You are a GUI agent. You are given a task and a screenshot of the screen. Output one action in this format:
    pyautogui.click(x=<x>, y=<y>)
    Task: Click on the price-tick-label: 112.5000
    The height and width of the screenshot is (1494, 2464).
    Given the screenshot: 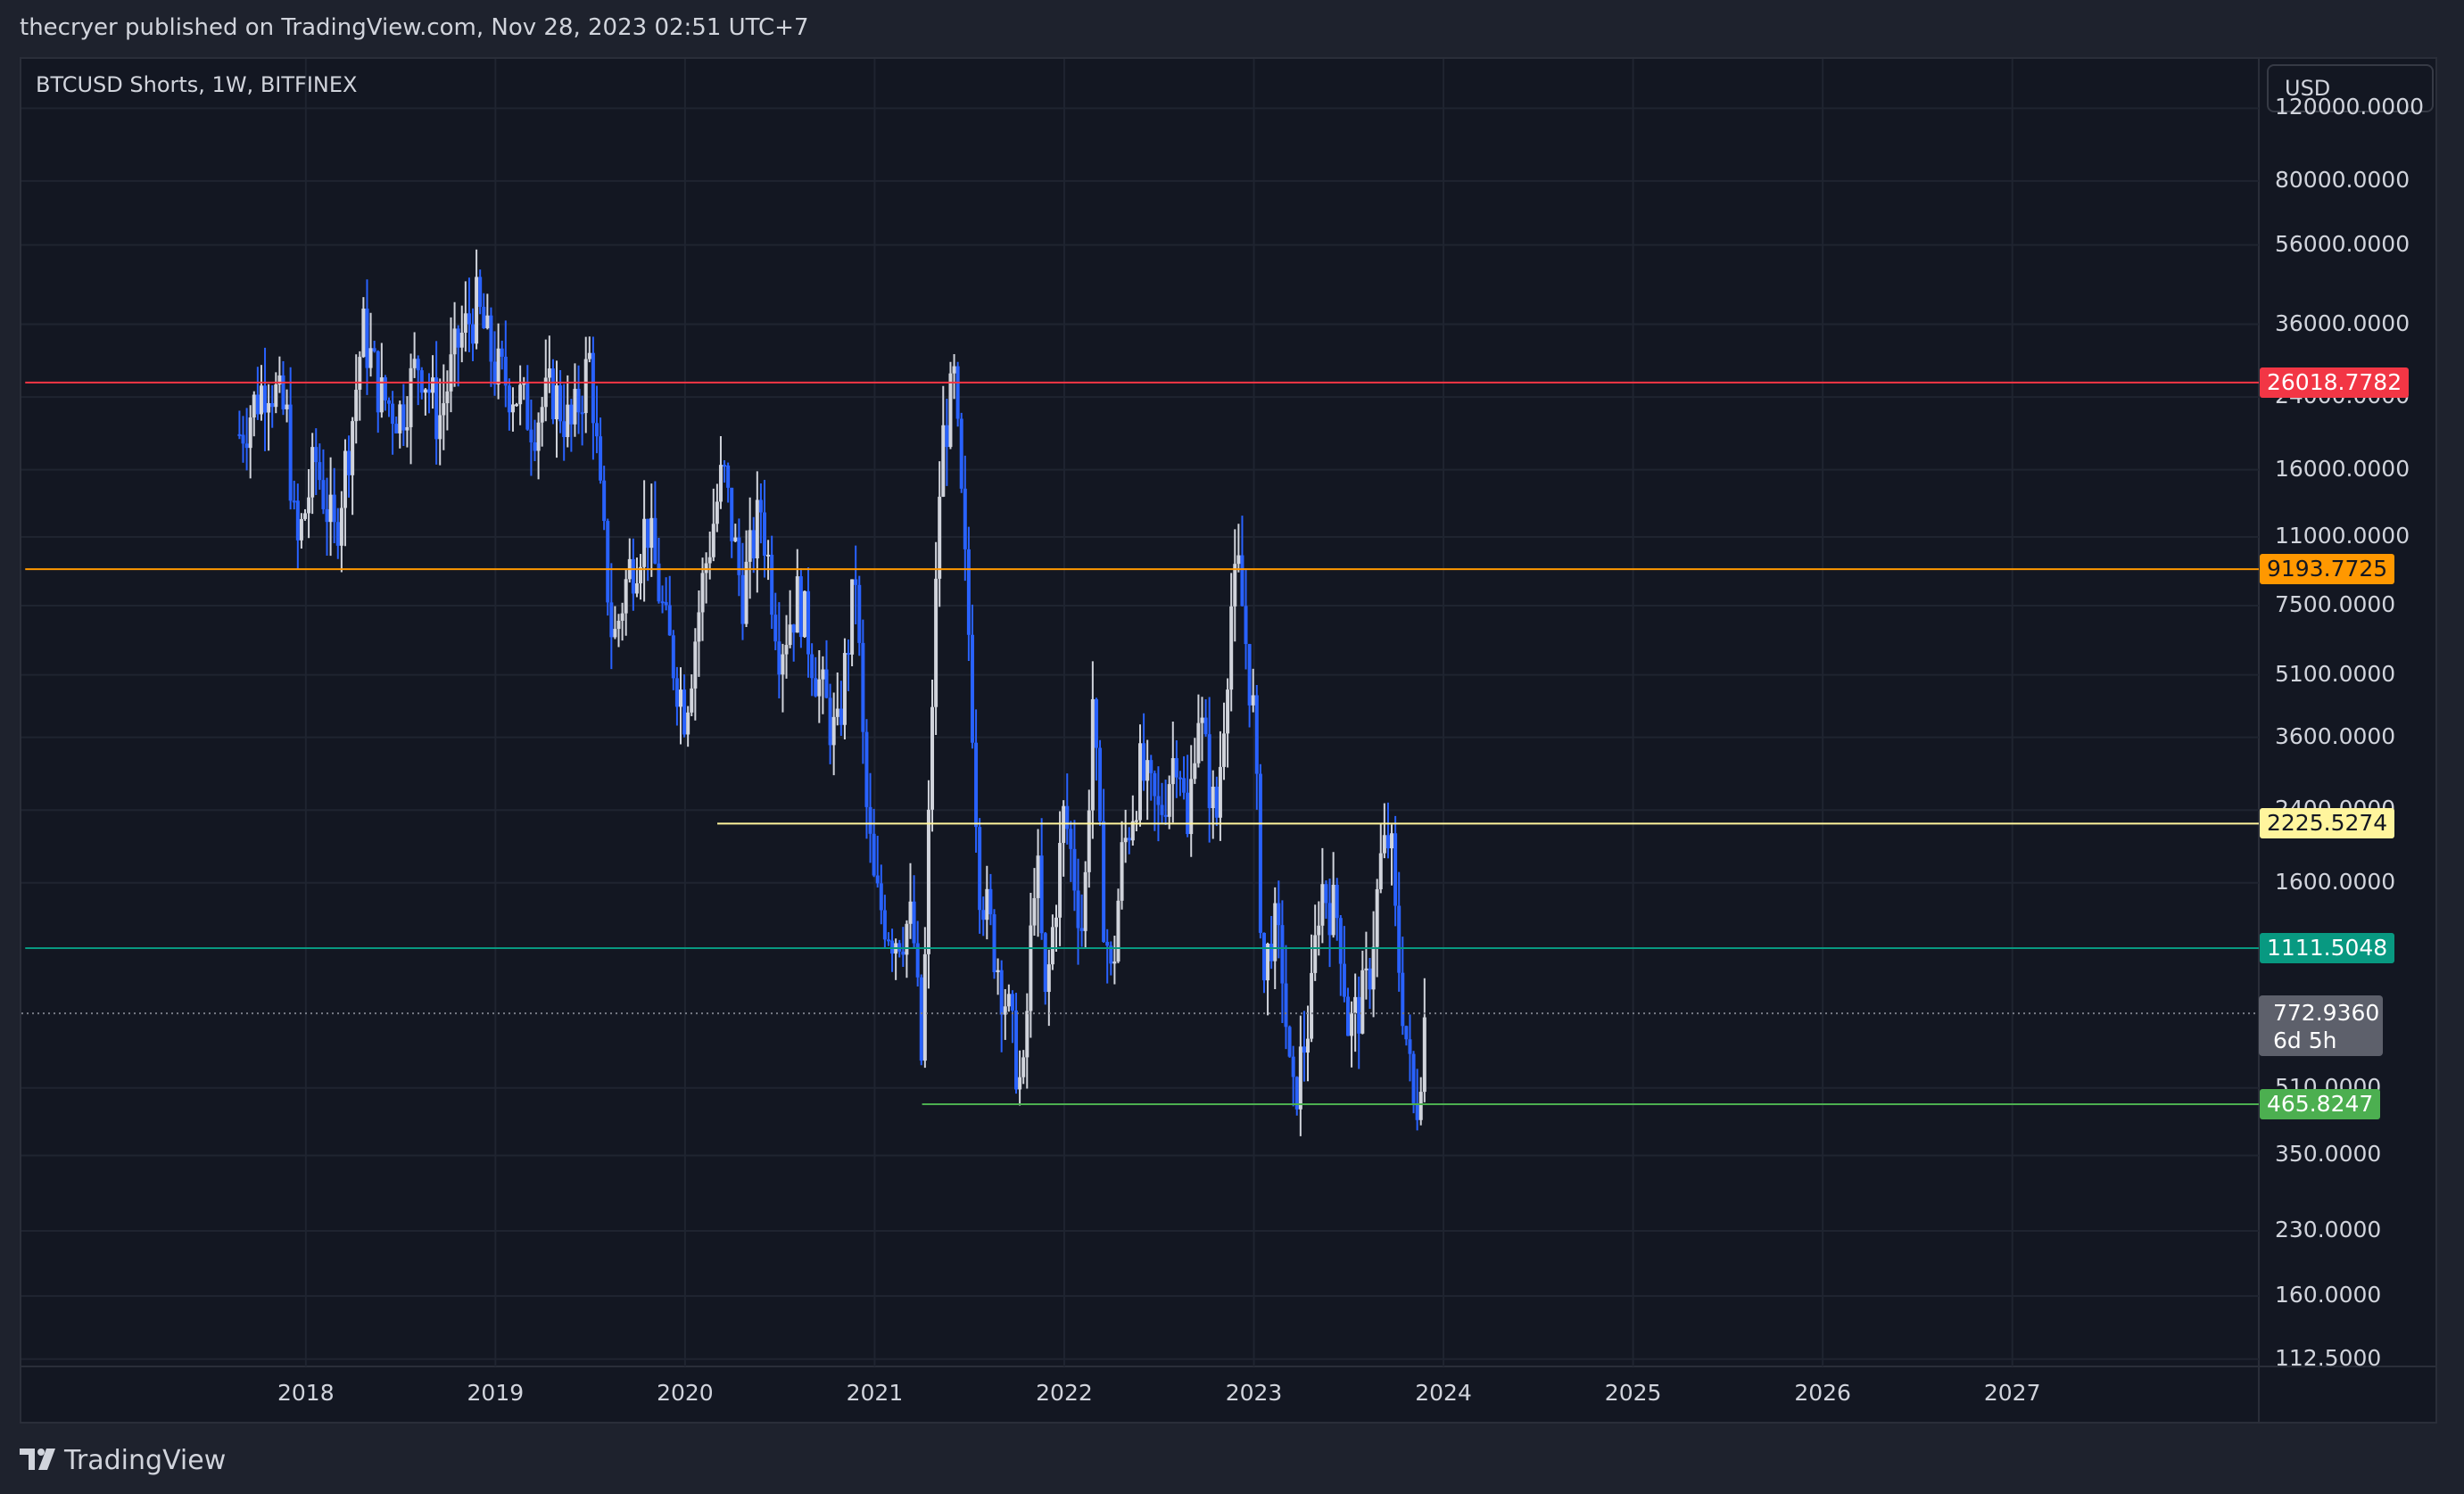 What is the action you would take?
    pyautogui.click(x=2329, y=1357)
    